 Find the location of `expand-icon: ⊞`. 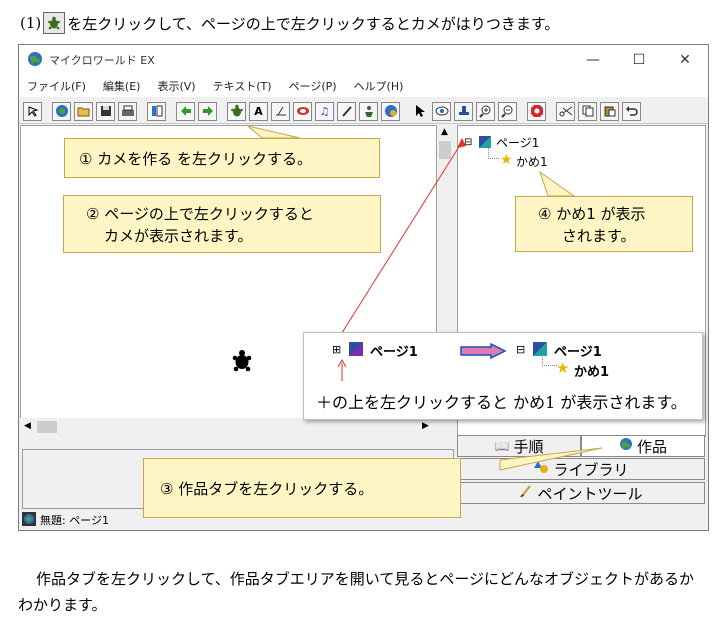

expand-icon: ⊞ is located at coordinates (337, 349).